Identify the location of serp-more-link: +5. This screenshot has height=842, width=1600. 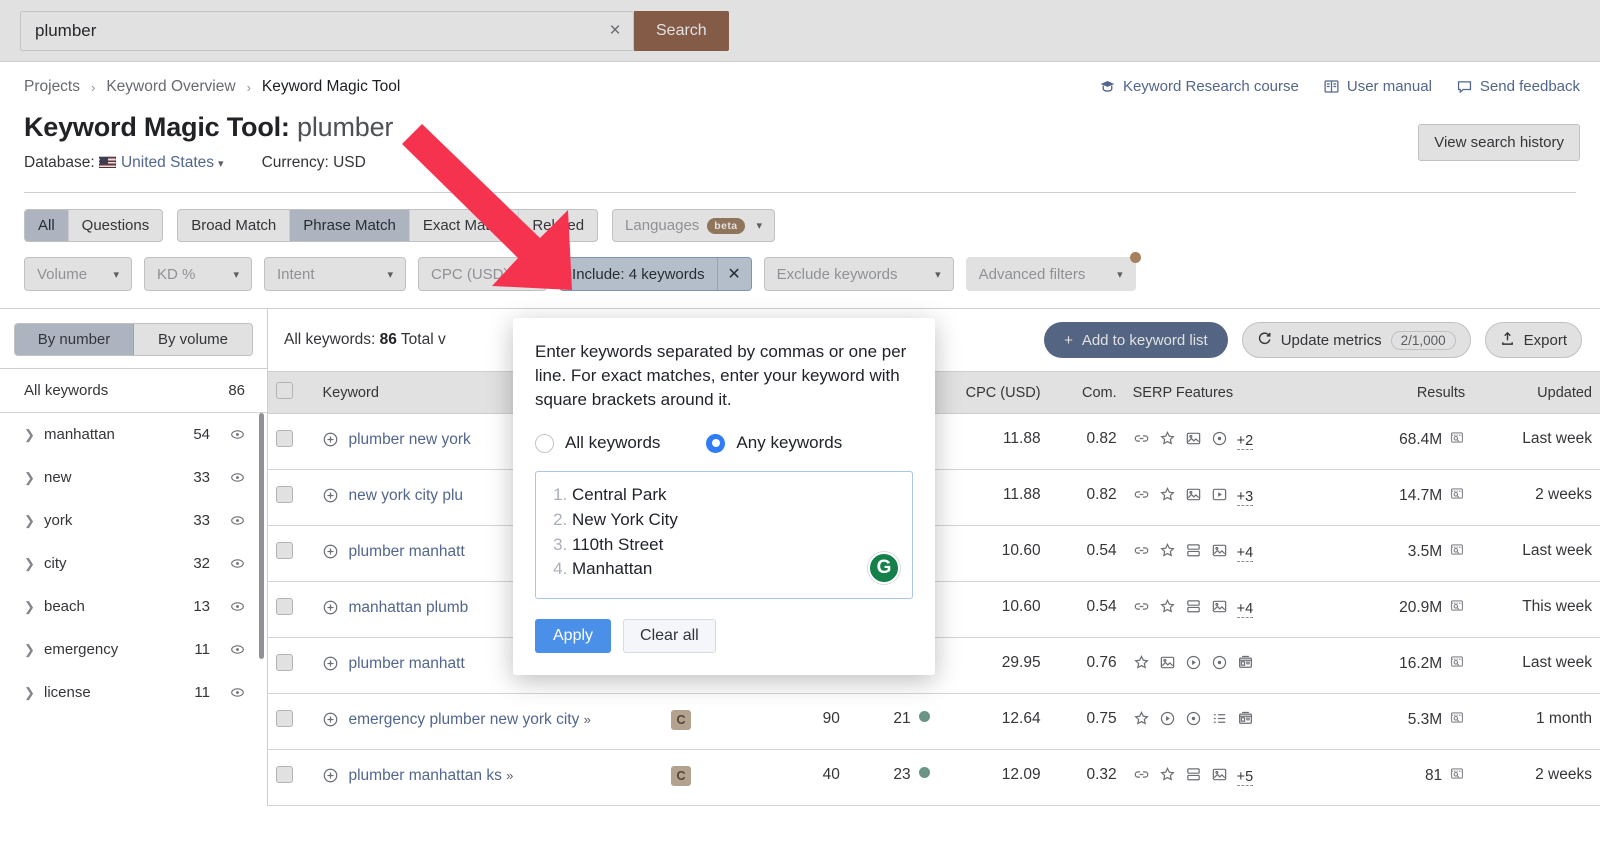
(1245, 777).